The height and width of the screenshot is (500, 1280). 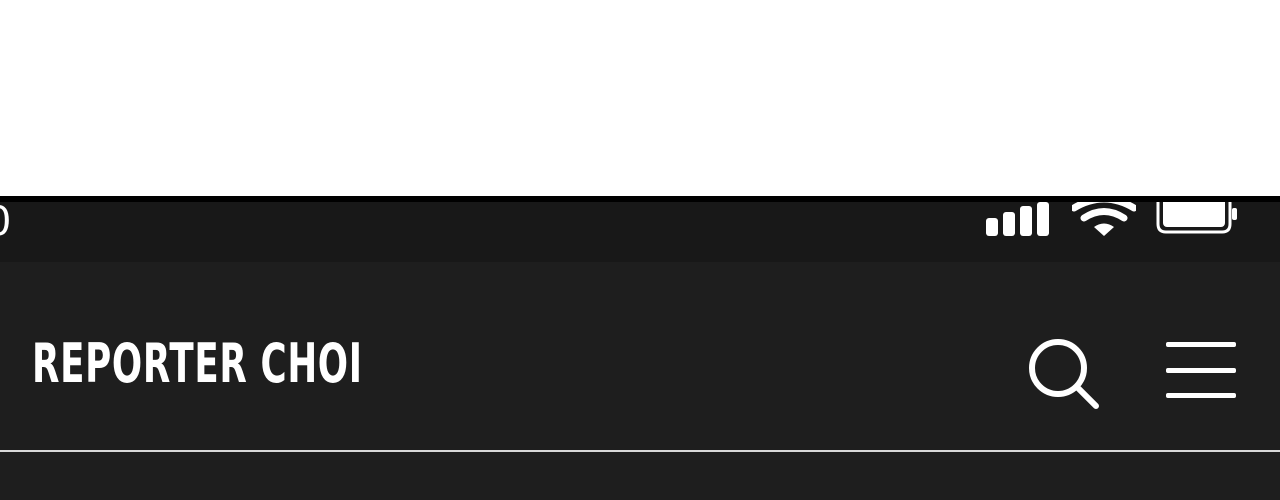 I want to click on search-icon, so click(x=1064, y=374).